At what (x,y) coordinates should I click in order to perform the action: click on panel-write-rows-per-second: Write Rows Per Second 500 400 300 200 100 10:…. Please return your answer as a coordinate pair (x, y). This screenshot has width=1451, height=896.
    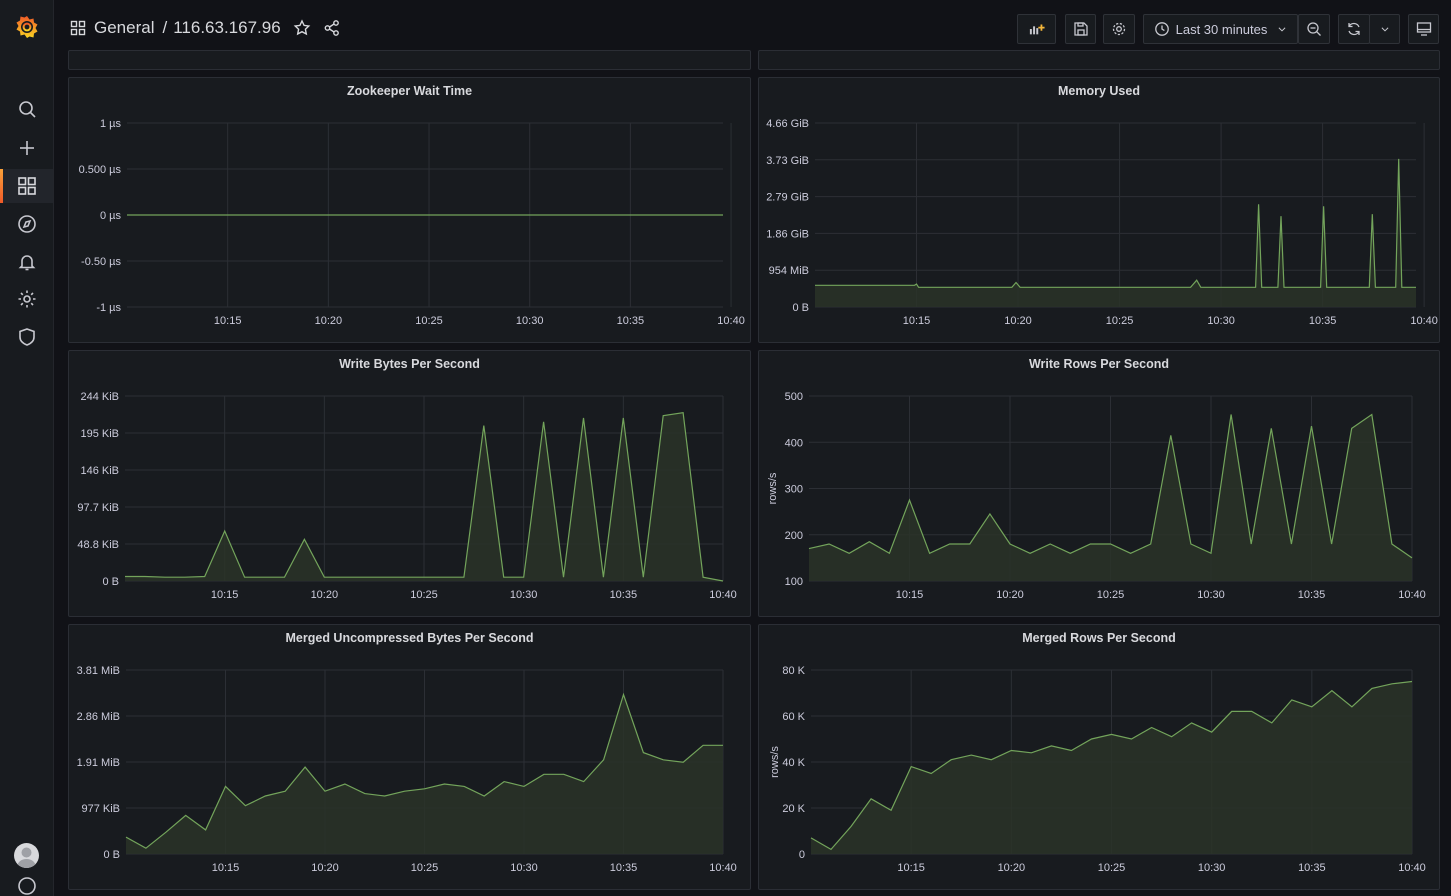
    Looking at the image, I should click on (1099, 483).